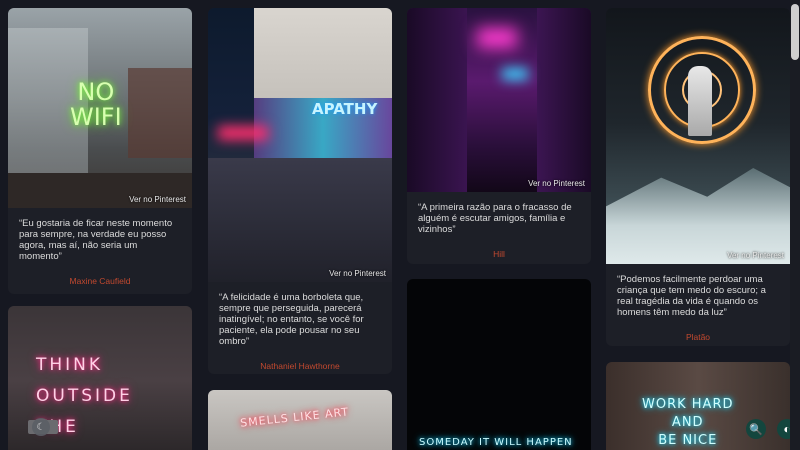  What do you see at coordinates (345, 109) in the screenshot?
I see `graffiti-text: APATHY` at bounding box center [345, 109].